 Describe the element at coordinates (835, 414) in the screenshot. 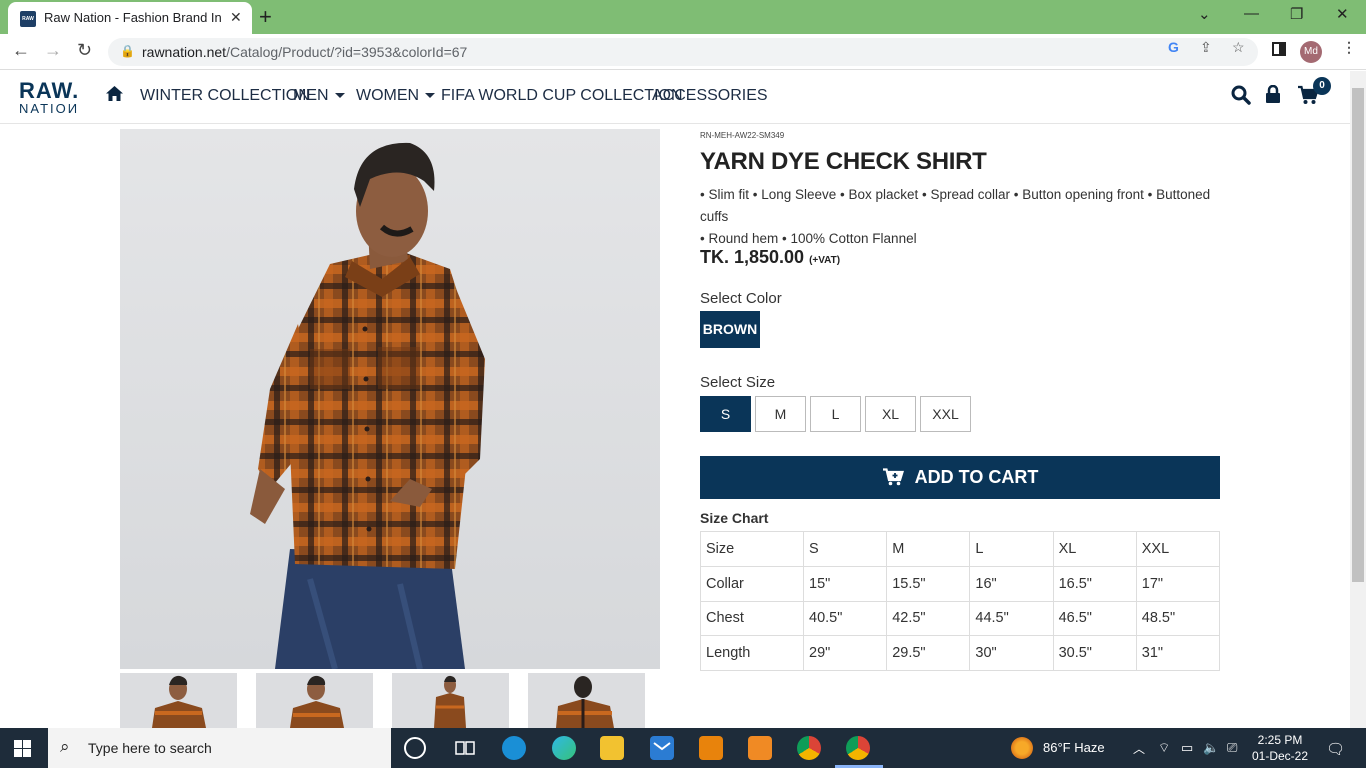

I see `size-option-l: L` at that location.